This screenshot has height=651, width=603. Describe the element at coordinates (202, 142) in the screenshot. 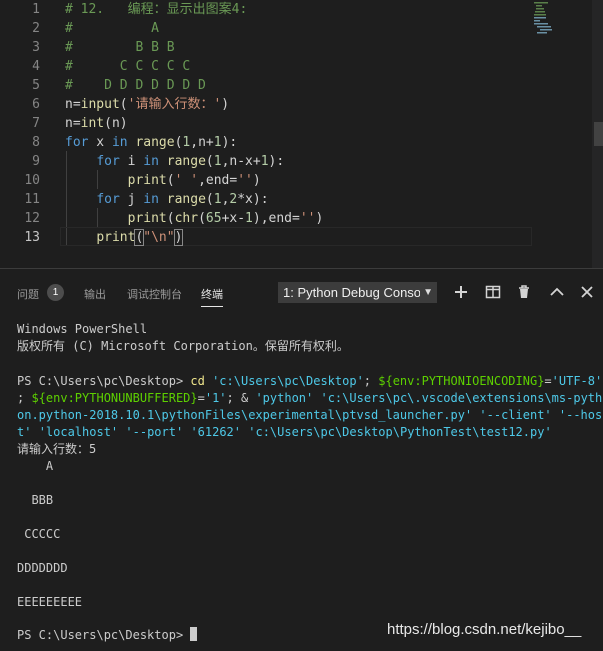

I see `code-token: ,n+` at that location.